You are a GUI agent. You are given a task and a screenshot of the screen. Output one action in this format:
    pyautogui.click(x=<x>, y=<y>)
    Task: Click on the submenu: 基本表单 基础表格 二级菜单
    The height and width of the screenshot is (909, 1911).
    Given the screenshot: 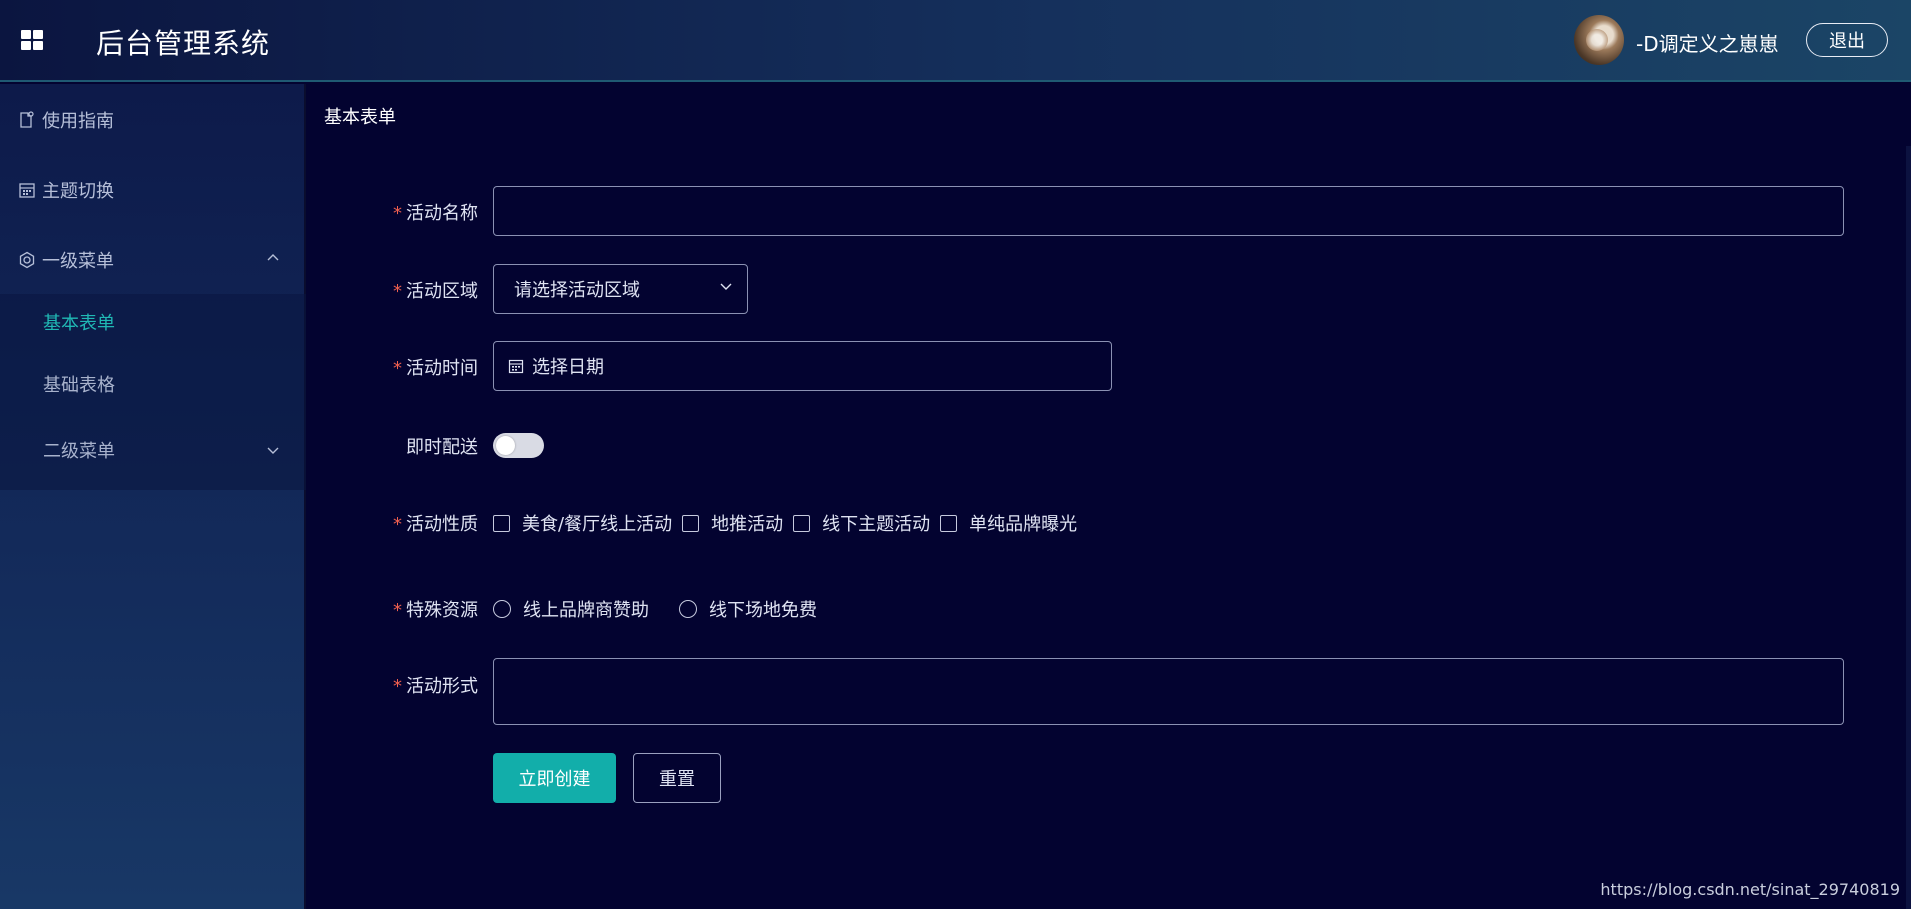 What is the action you would take?
    pyautogui.click(x=153, y=392)
    